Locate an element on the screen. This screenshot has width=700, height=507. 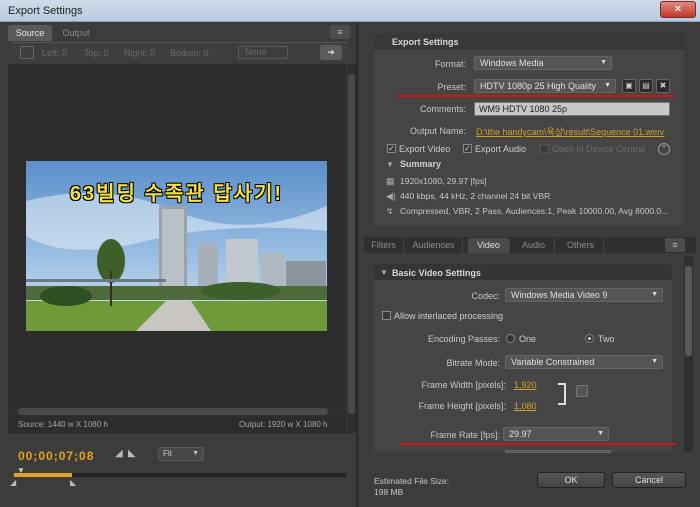
export-settings-title: Export Settings is located at coordinates (425, 42).